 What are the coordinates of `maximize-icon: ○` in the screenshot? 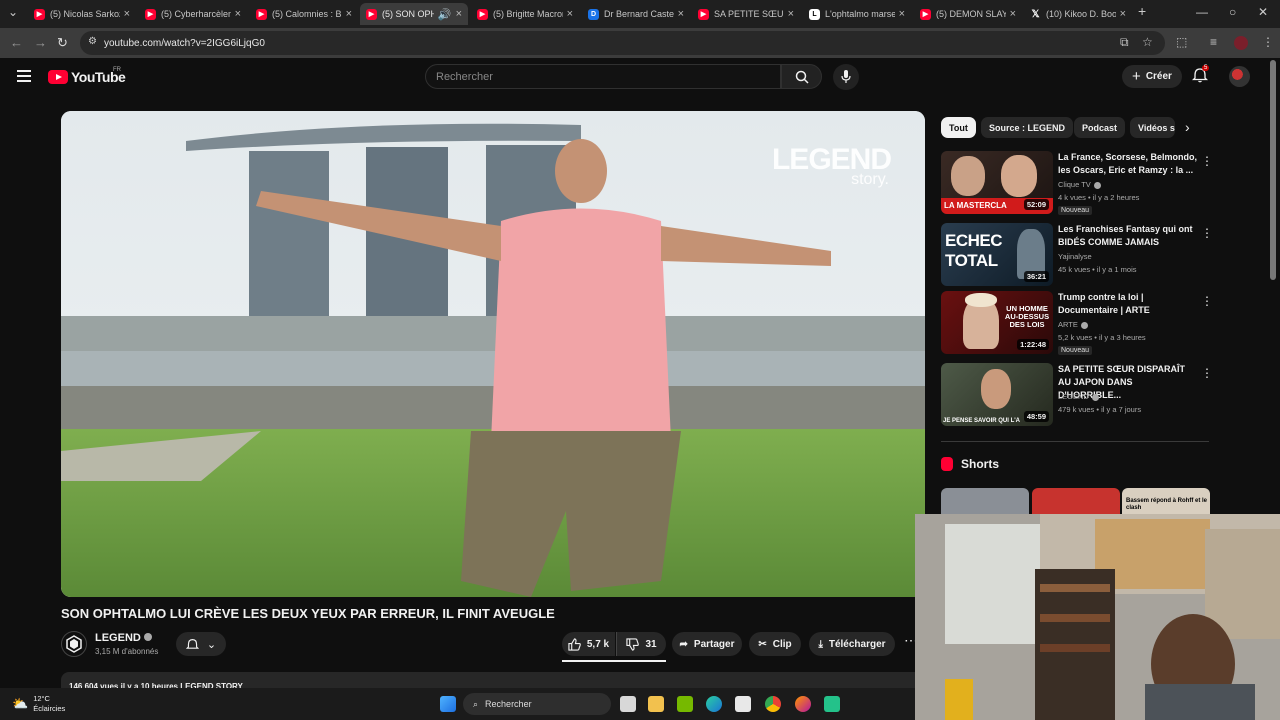 It's located at (1232, 12).